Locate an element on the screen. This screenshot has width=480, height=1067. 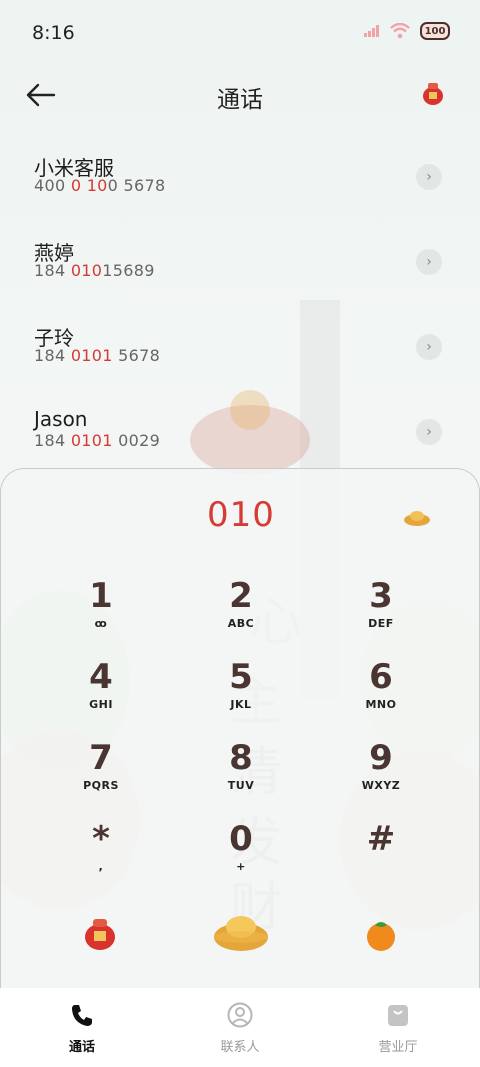
dialpad-actions is located at coordinates (240, 941).